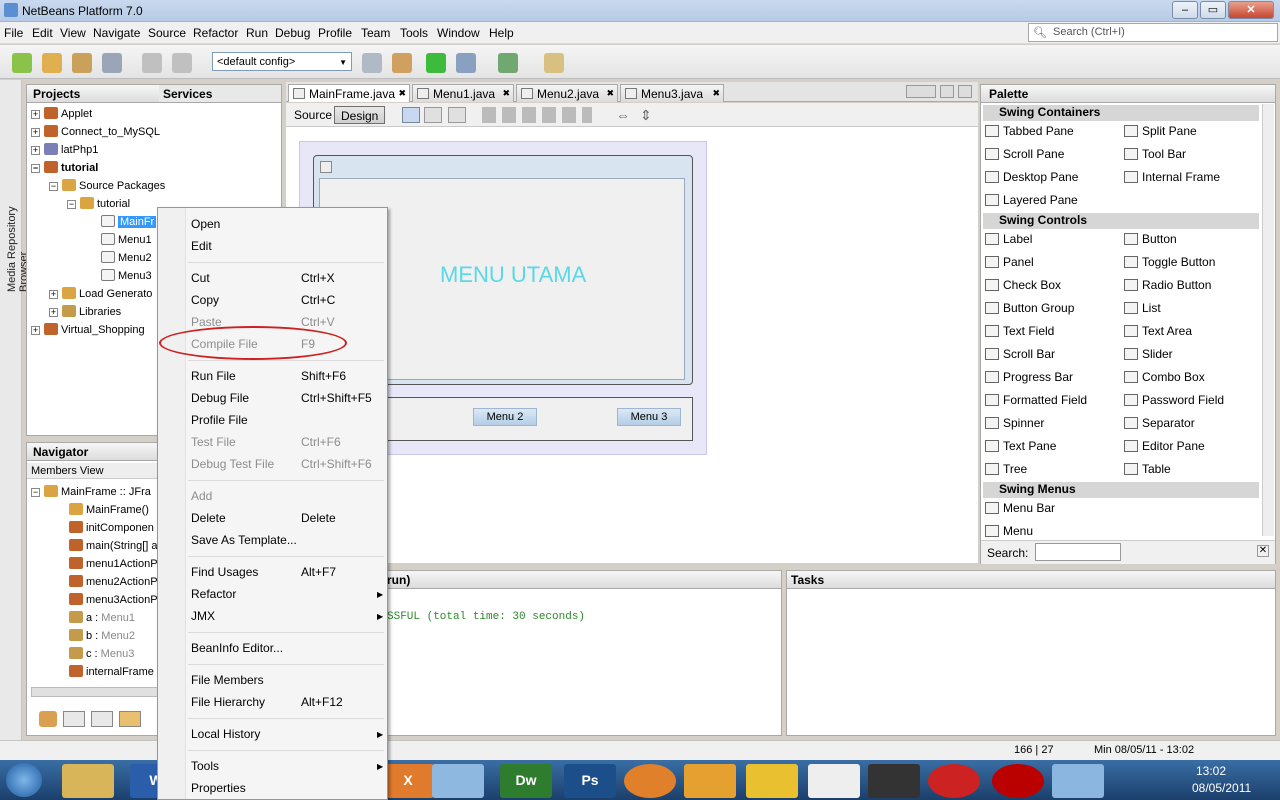 Image resolution: width=1280 pixels, height=800 pixels. Describe the element at coordinates (1167, 285) in the screenshot. I see `palette-item: Radio Button` at that location.